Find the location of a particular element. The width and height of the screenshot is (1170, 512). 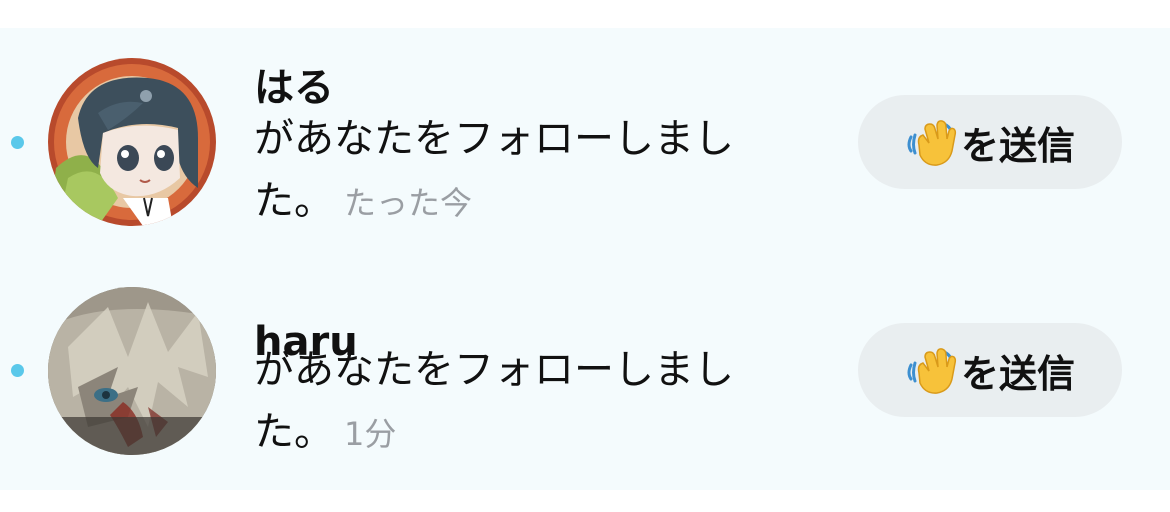

username: はる is located at coordinates (294, 88).